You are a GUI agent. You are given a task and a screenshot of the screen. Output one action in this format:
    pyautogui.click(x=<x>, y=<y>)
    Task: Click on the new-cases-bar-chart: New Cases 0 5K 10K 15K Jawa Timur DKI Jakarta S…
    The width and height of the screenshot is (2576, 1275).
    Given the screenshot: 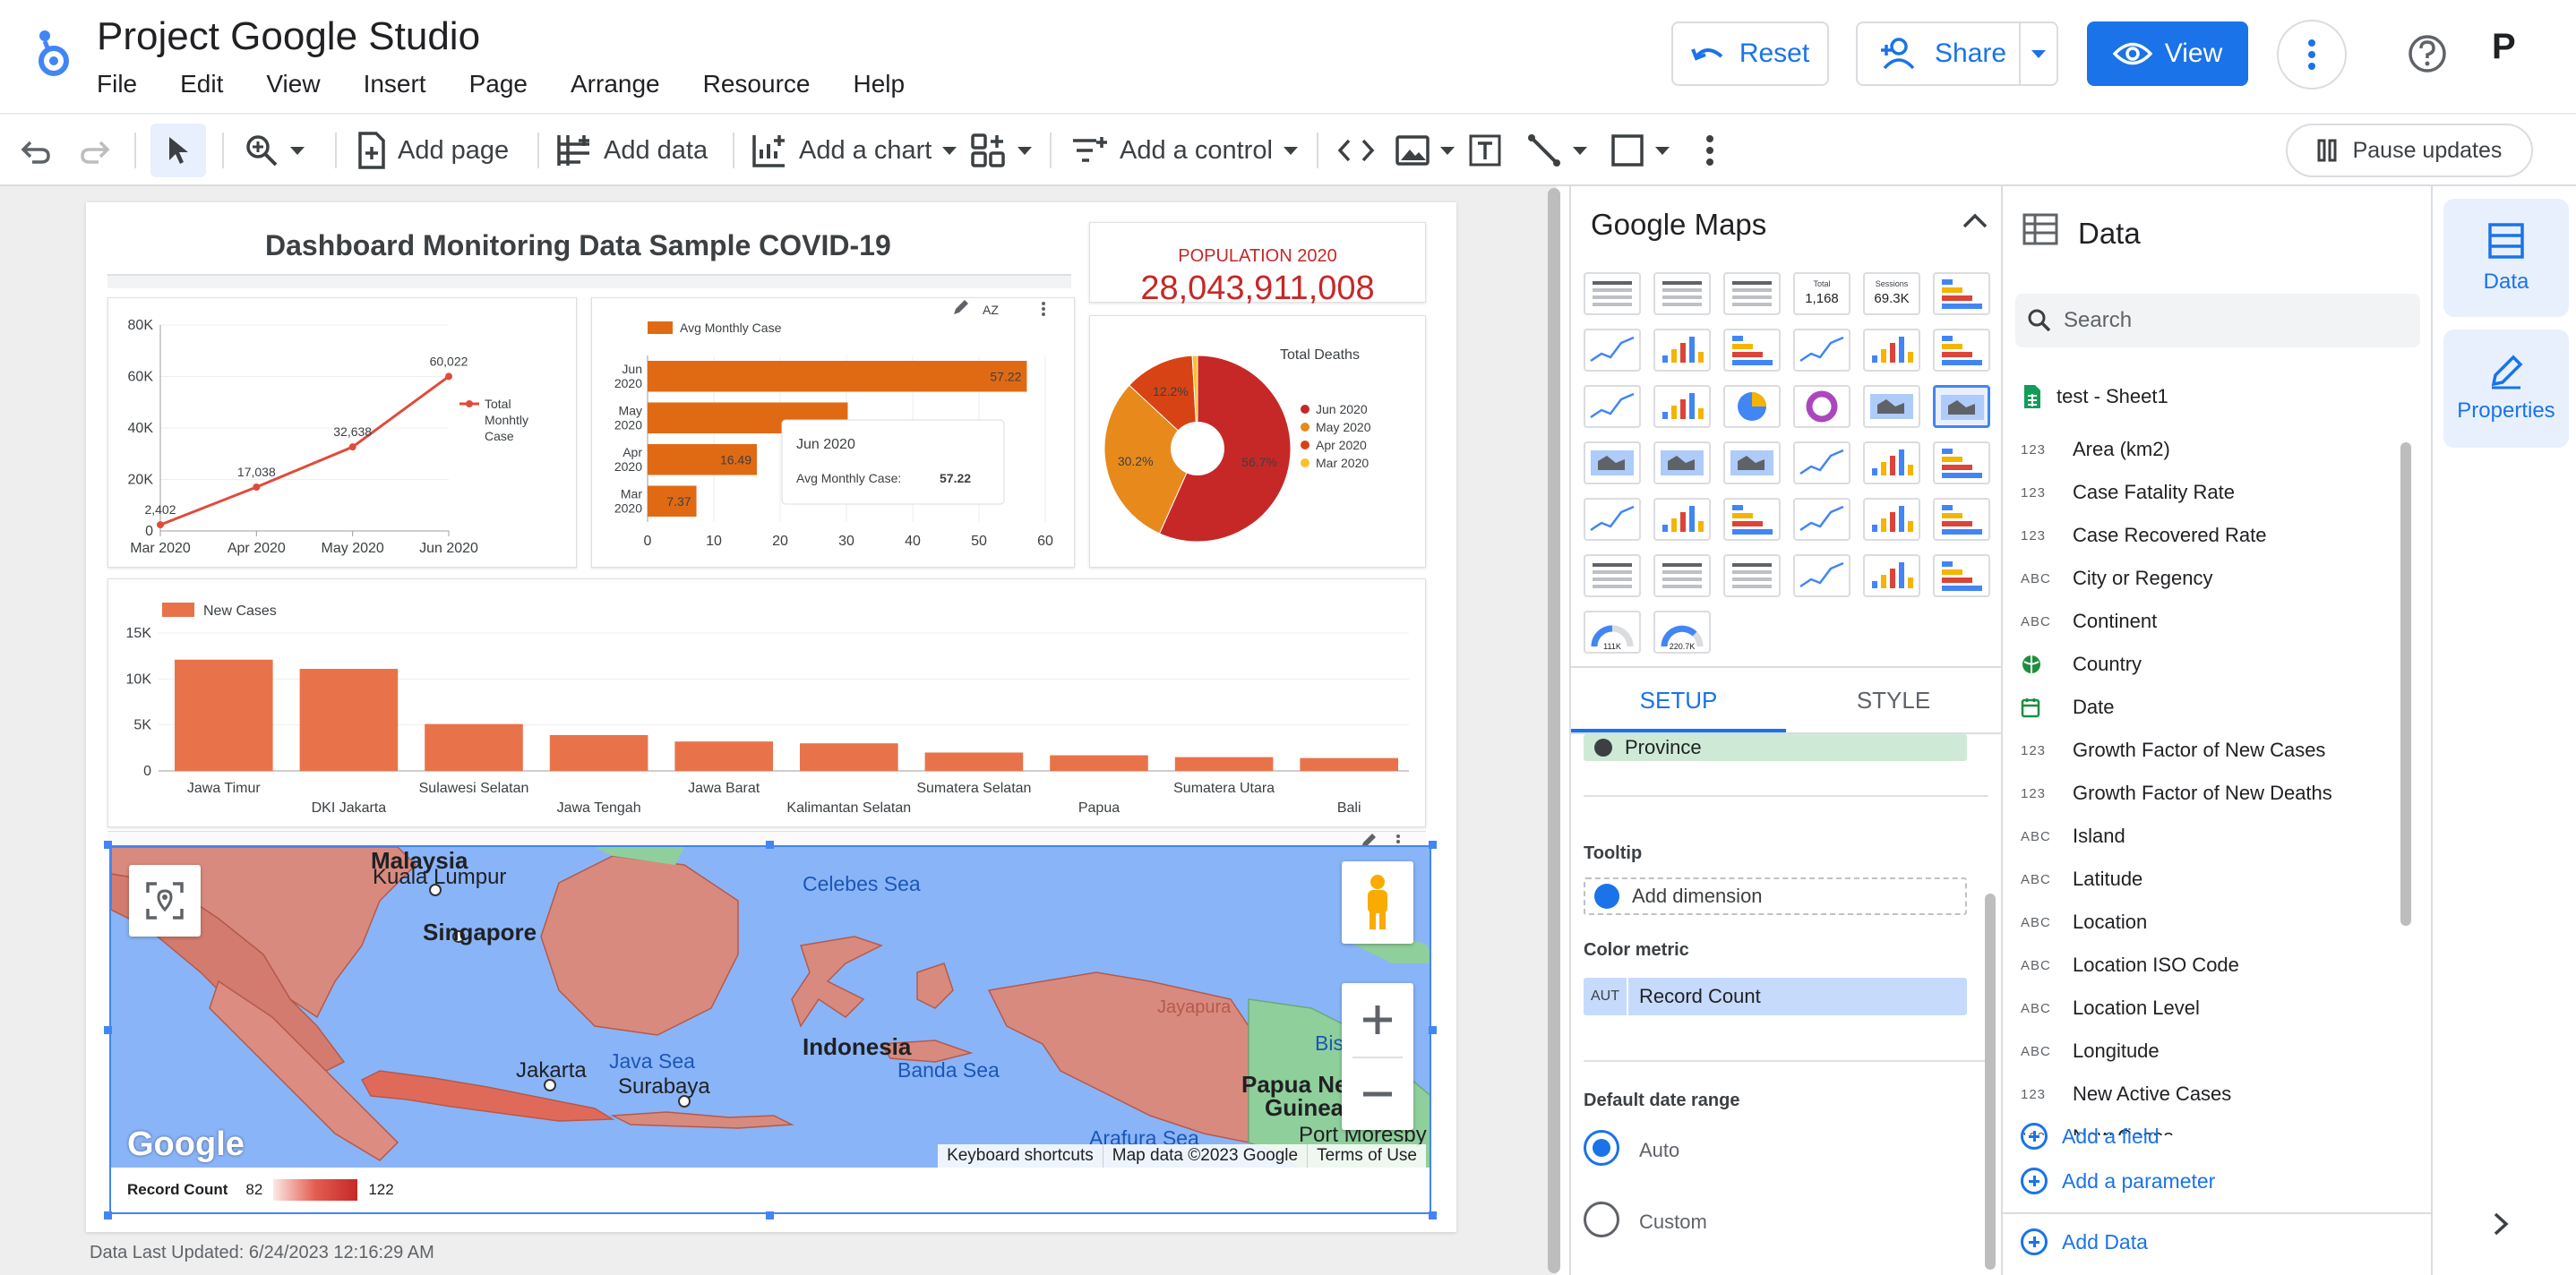 What is the action you would take?
    pyautogui.click(x=767, y=703)
    